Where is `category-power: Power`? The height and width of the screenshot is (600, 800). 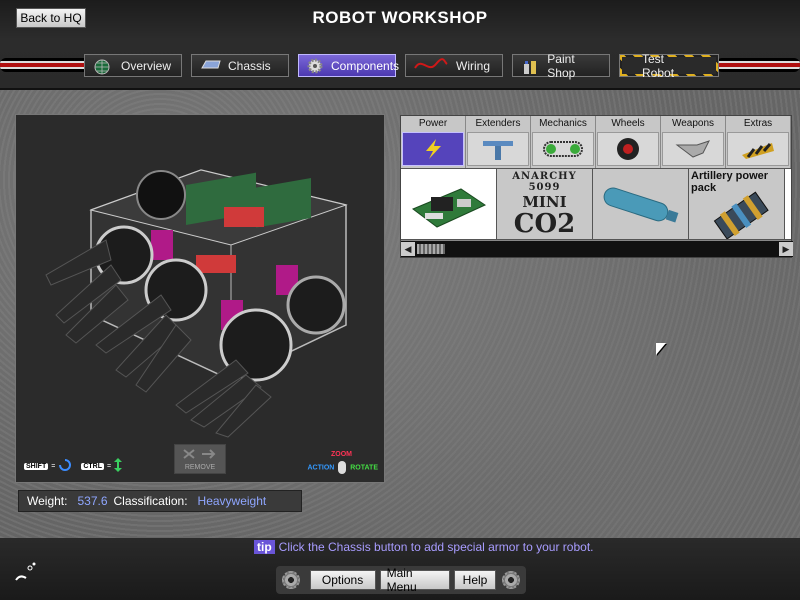
category-power: Power is located at coordinates (433, 142).